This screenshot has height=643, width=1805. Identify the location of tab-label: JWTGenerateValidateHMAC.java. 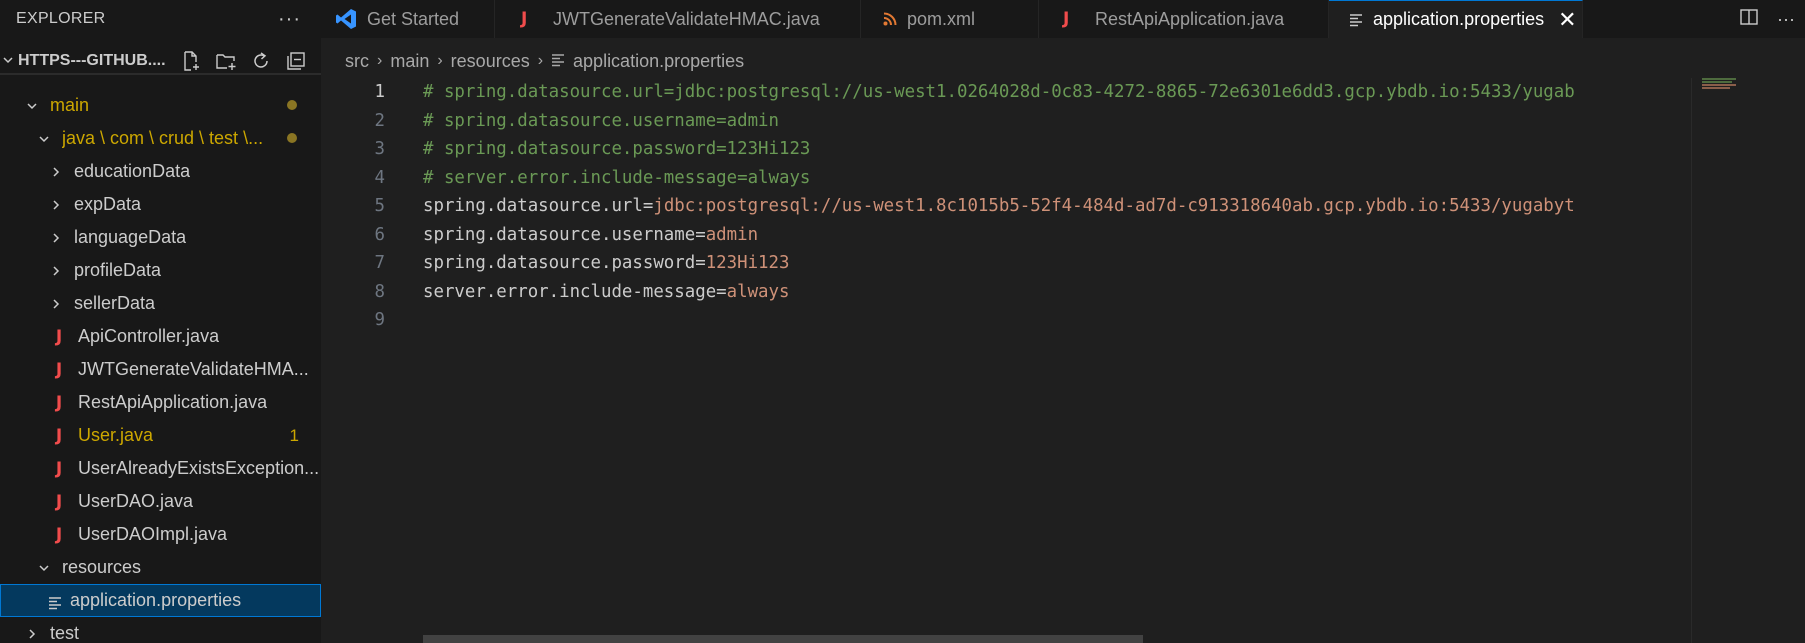
(686, 18).